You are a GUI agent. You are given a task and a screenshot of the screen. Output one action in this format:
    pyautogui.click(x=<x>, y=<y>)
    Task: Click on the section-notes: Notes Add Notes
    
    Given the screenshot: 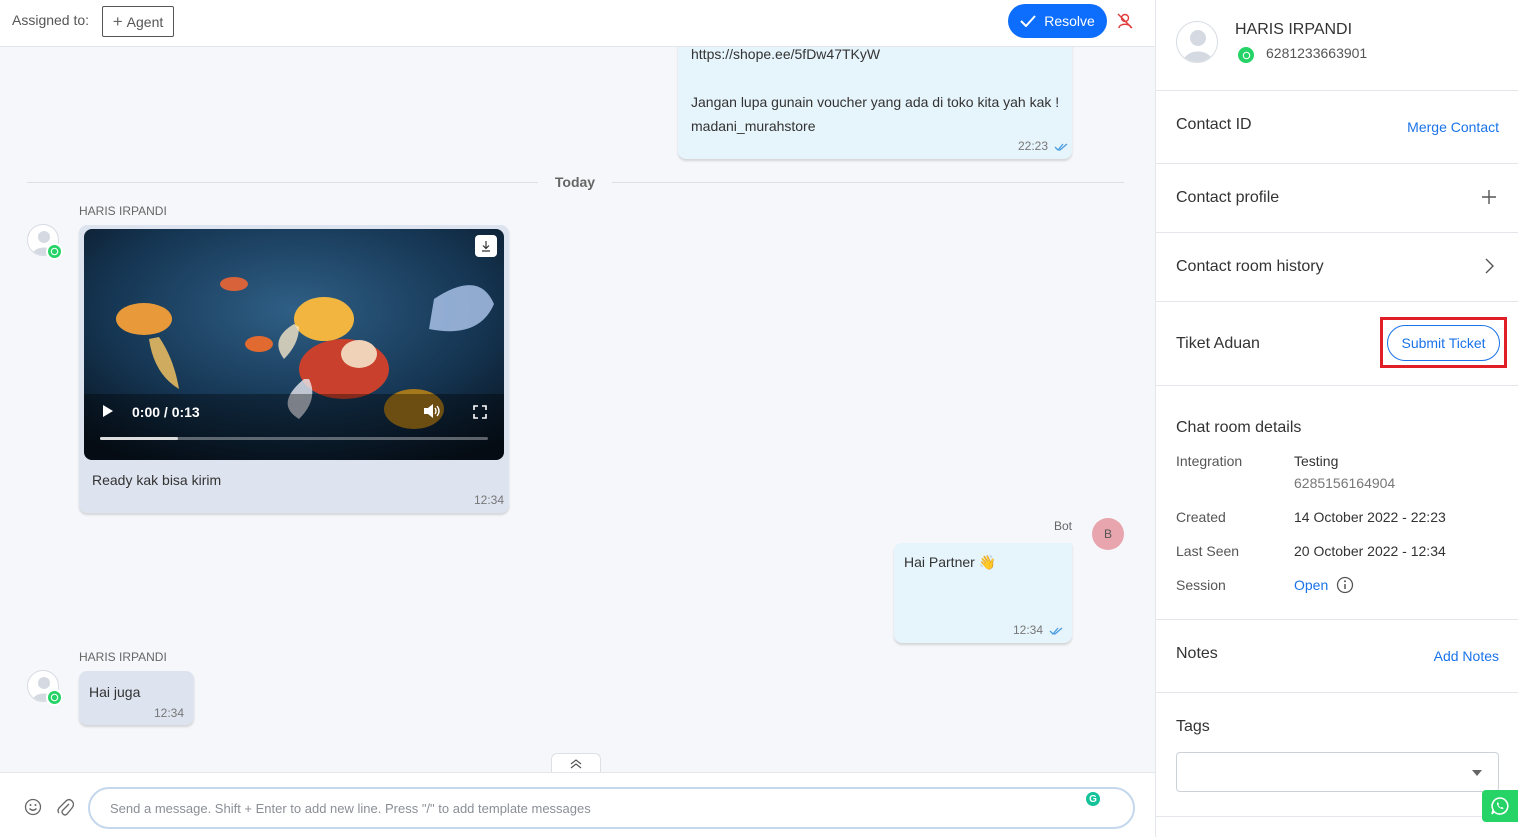 What is the action you would take?
    pyautogui.click(x=1337, y=656)
    